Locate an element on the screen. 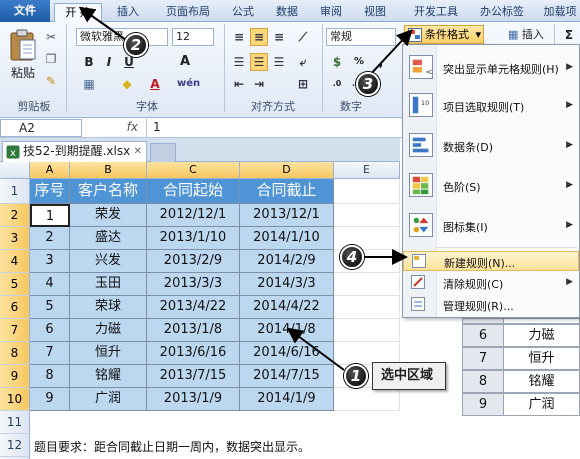 The image size is (580, 459). column-header: A is located at coordinates (50, 170).